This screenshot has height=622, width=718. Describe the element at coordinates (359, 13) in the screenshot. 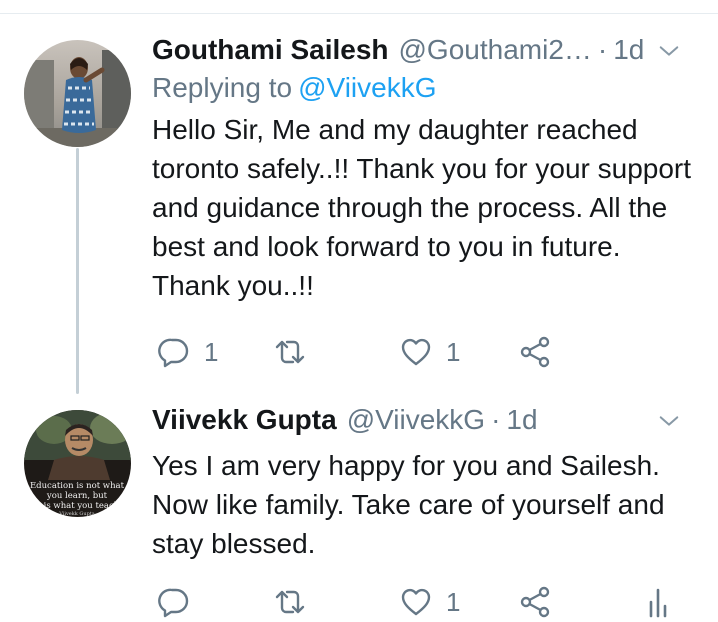

I see `top-divider` at that location.